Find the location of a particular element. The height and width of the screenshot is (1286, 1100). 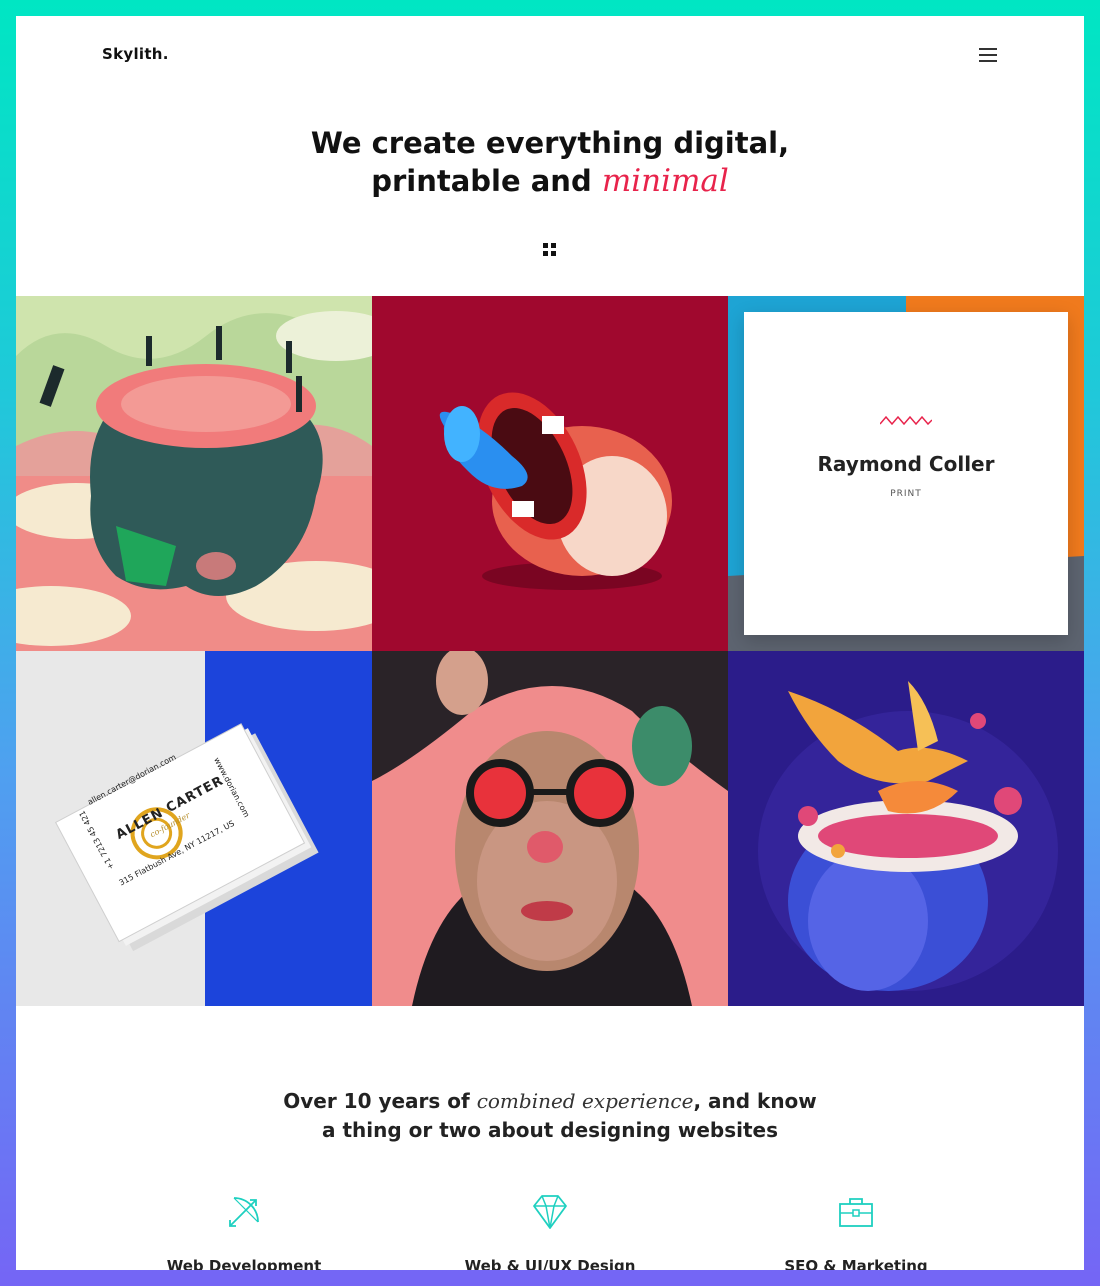

briefcase-icon is located at coordinates (856, 1212).